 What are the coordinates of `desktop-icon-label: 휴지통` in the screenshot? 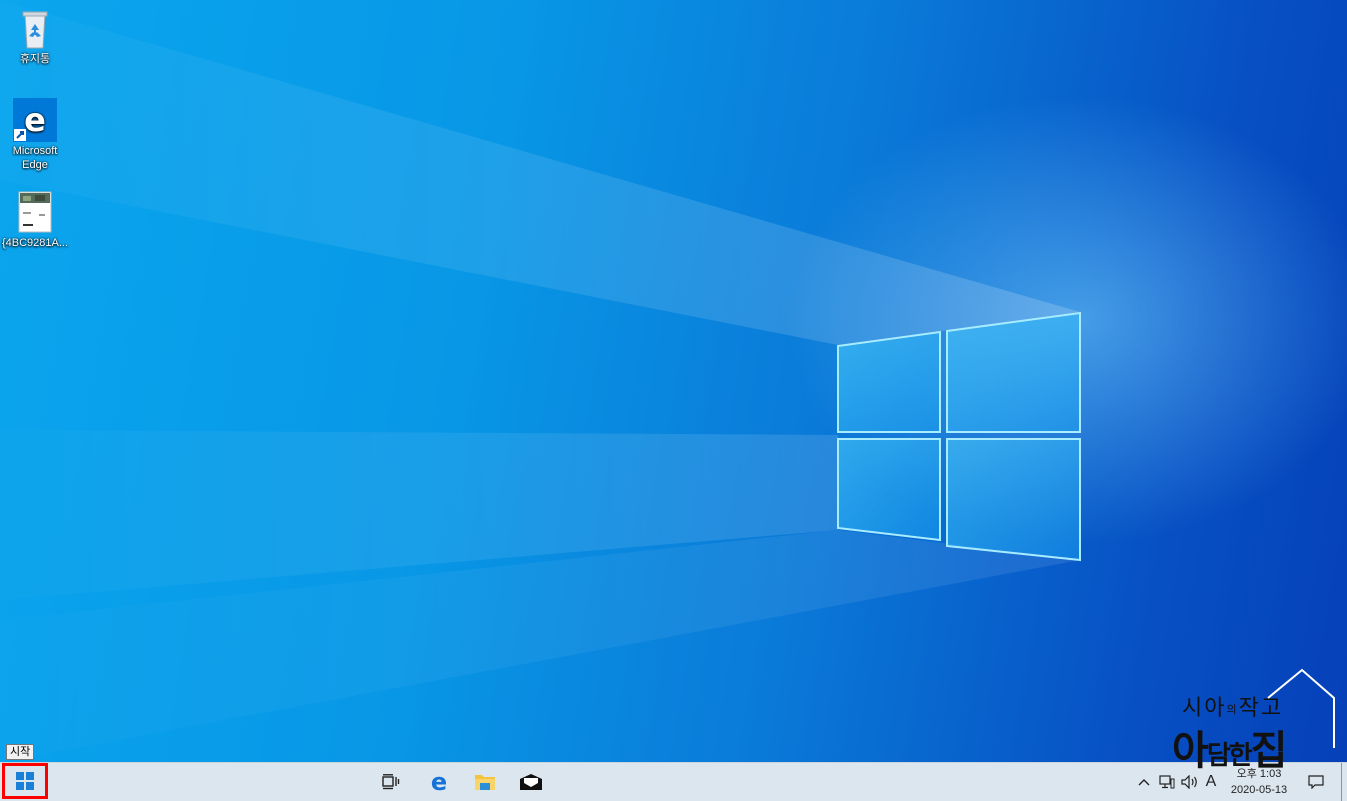 It's located at (35, 59).